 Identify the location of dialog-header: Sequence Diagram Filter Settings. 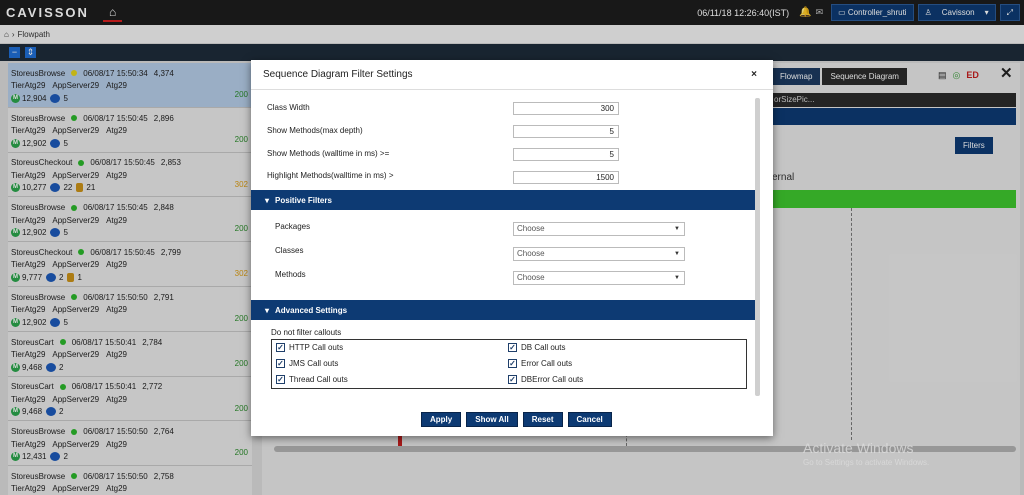
(512, 75).